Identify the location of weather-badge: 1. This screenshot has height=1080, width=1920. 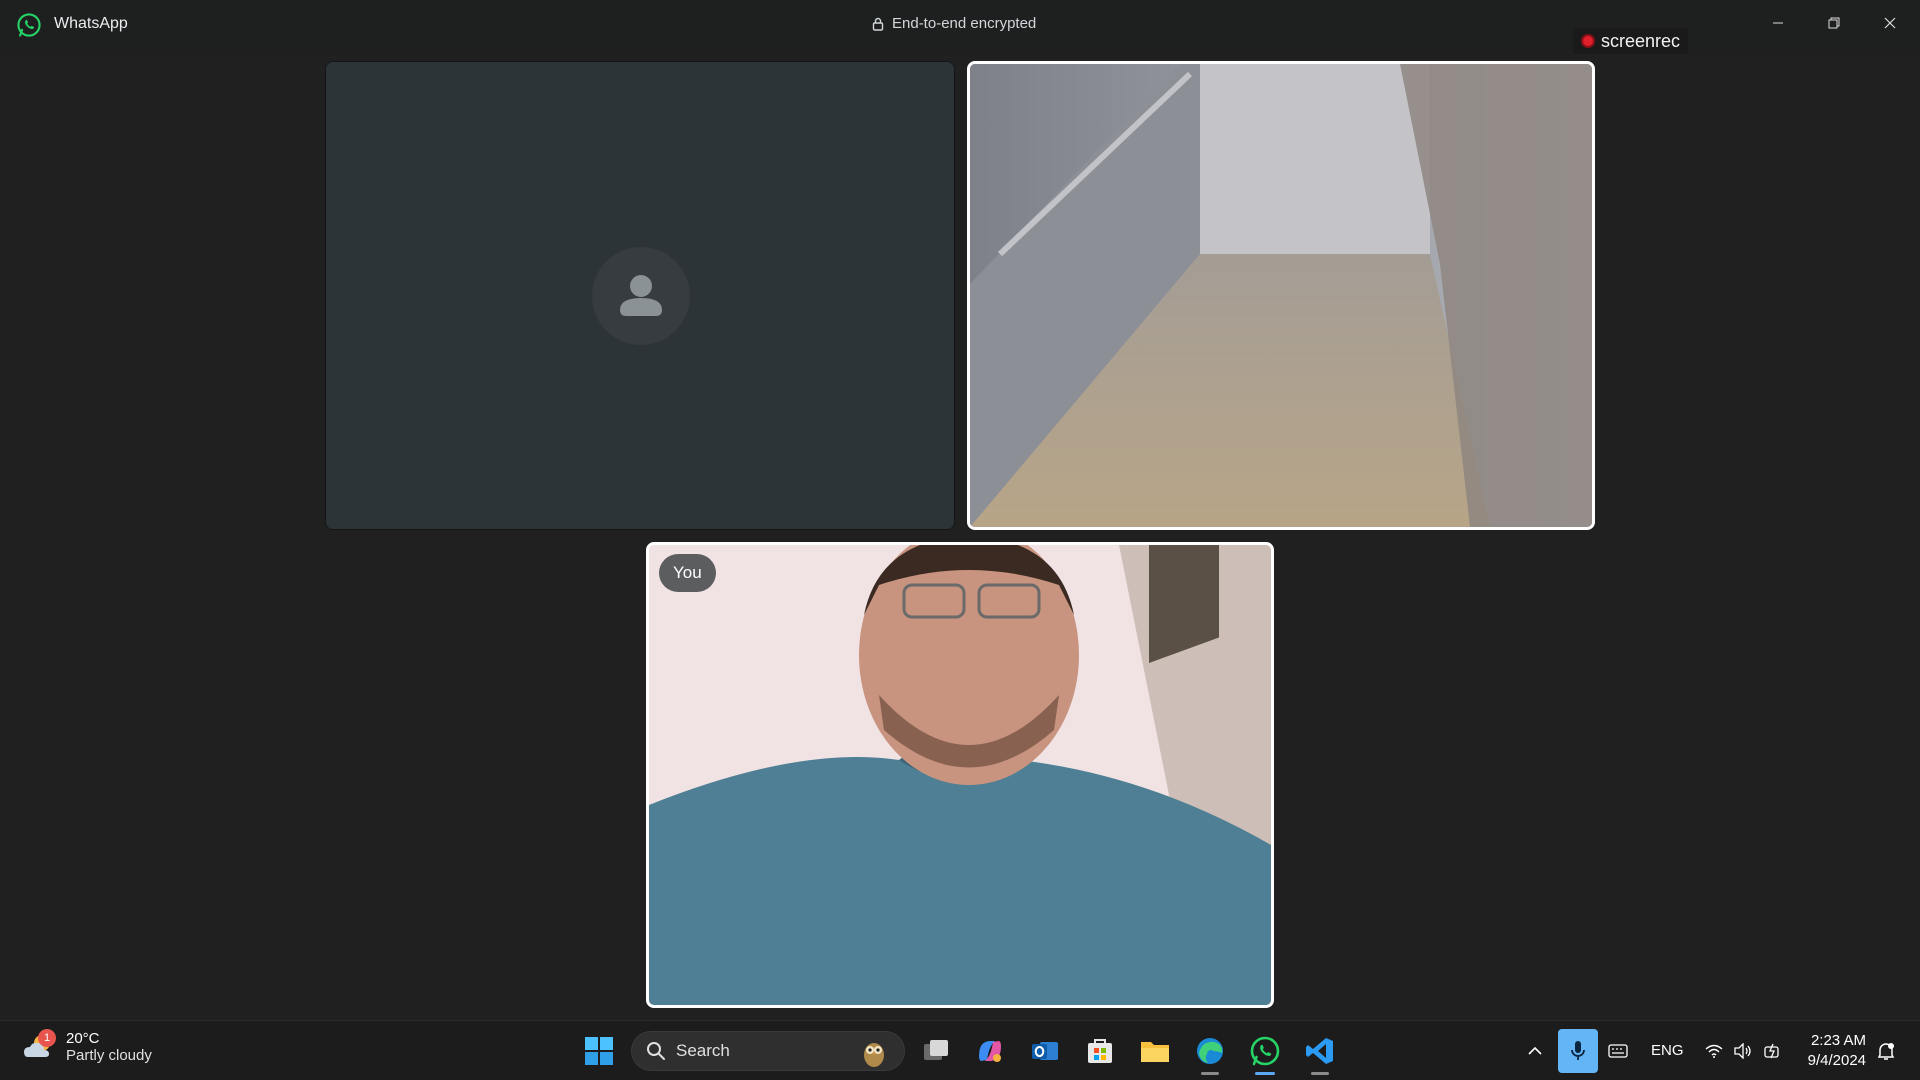
(47, 1038).